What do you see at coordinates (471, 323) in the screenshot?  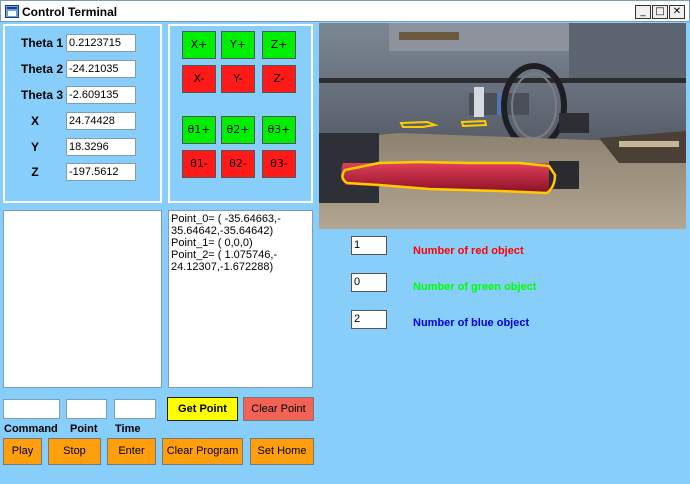 I see `blue-count-label: Number of blue object` at bounding box center [471, 323].